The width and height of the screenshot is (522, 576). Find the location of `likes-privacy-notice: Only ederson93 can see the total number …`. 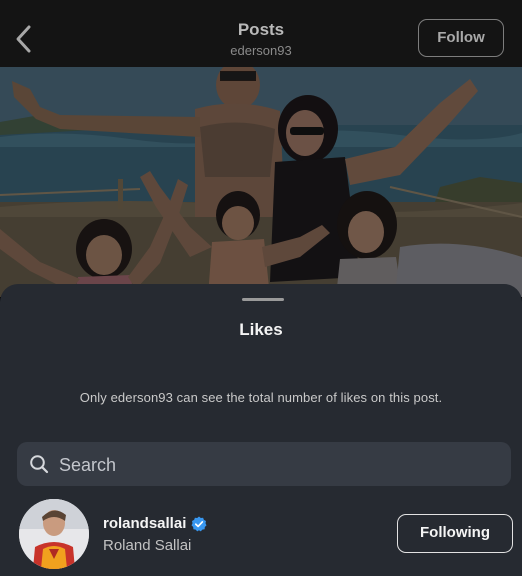

likes-privacy-notice: Only ederson93 can see the total number … is located at coordinates (261, 397).